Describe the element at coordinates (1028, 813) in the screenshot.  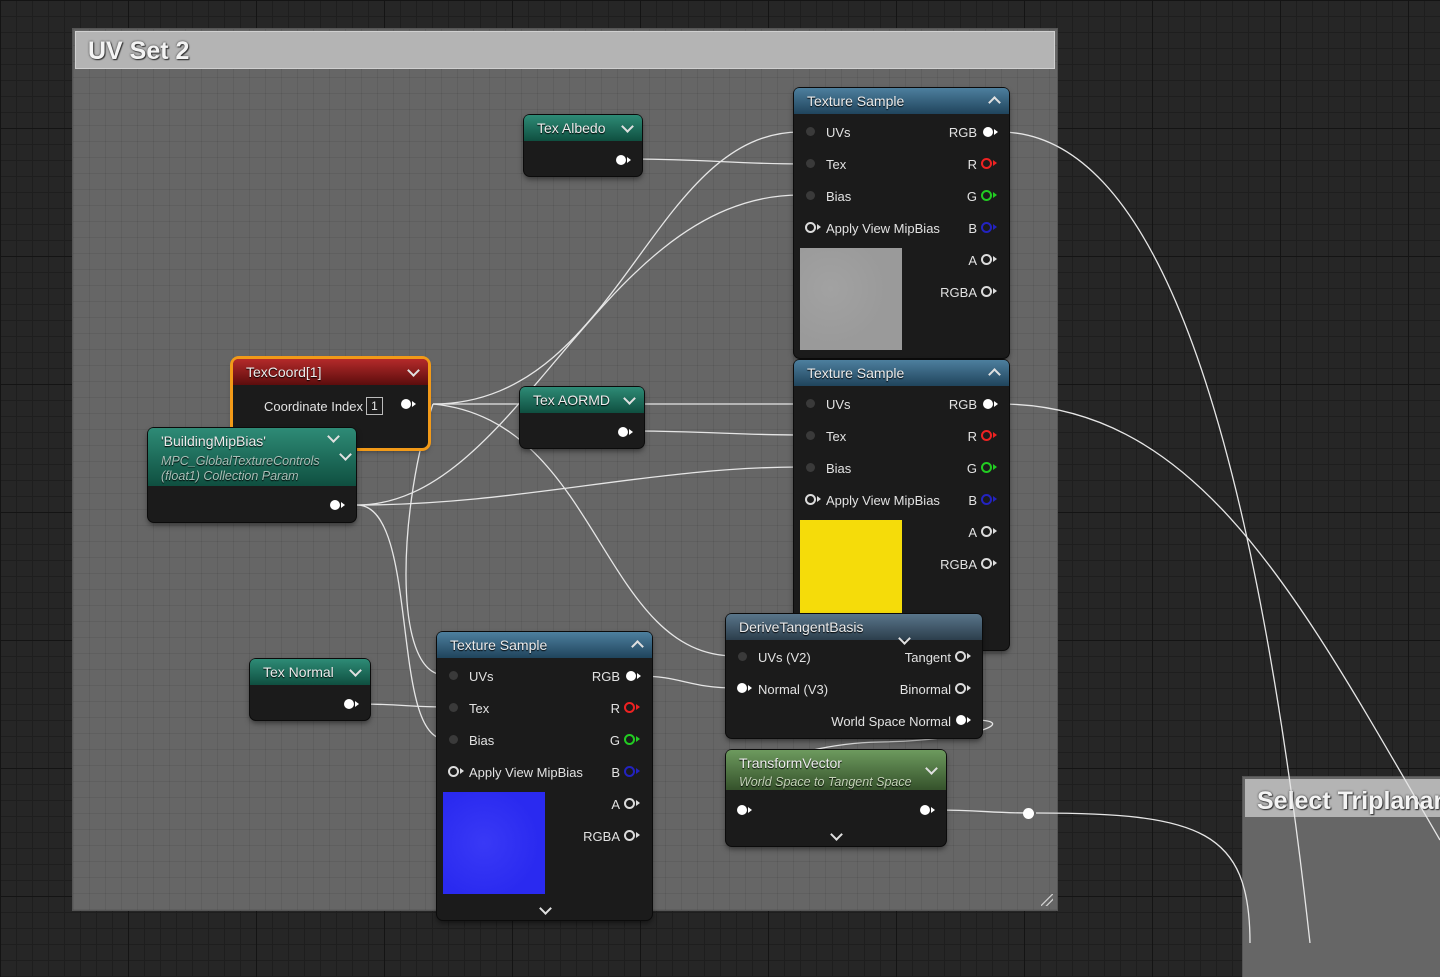
I see `reroute-node` at that location.